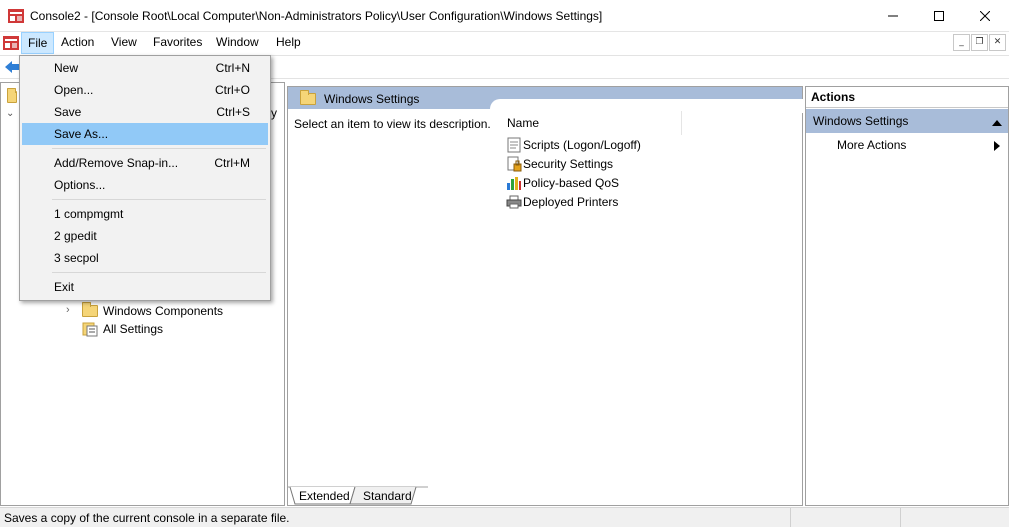  What do you see at coordinates (232, 90) in the screenshot?
I see `menu-item-shortcut: Ctrl+O` at bounding box center [232, 90].